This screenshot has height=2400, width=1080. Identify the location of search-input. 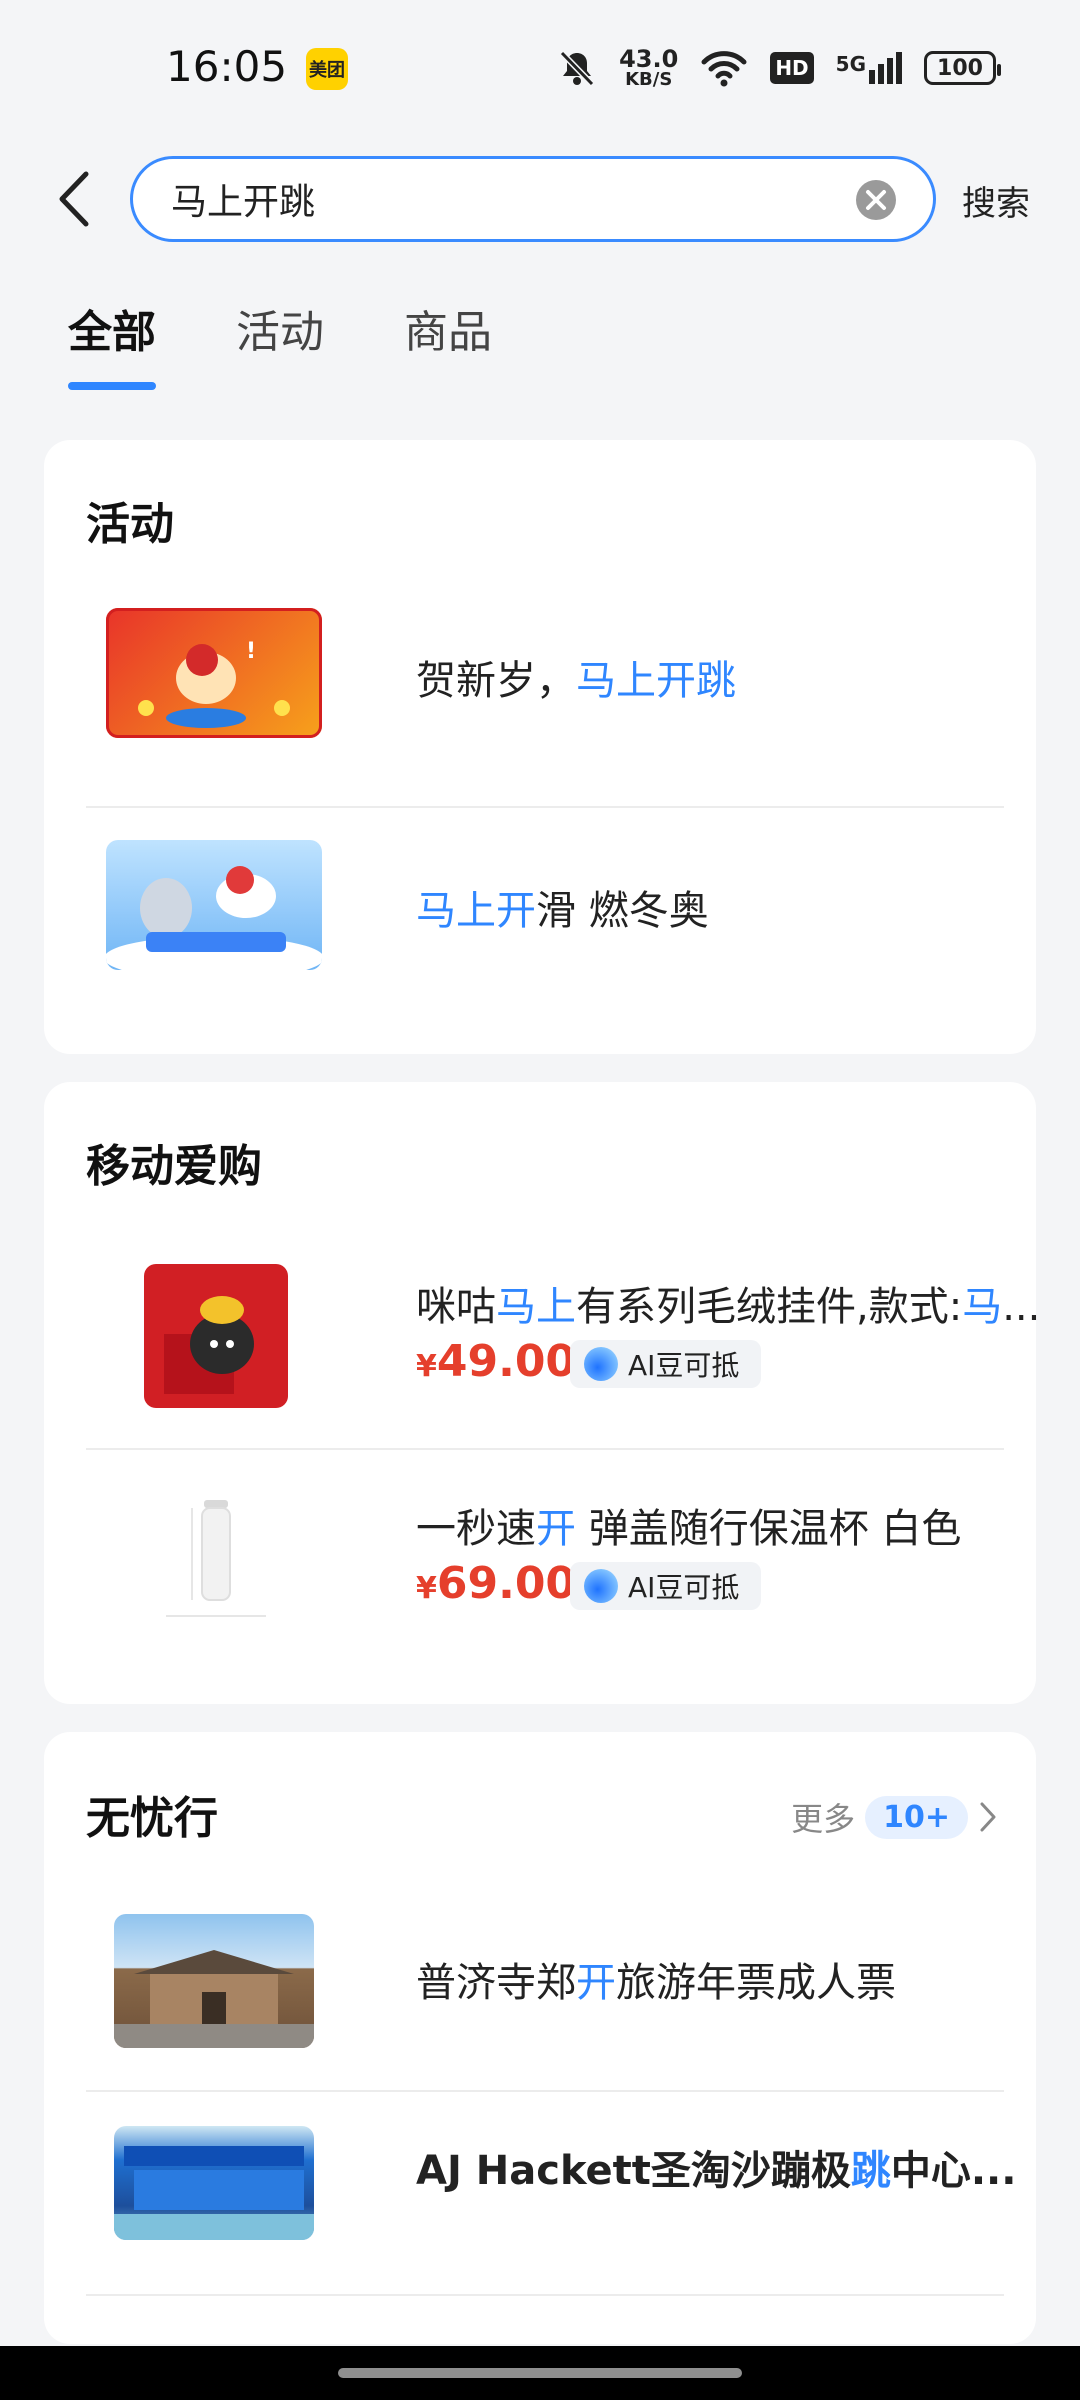
(491, 199).